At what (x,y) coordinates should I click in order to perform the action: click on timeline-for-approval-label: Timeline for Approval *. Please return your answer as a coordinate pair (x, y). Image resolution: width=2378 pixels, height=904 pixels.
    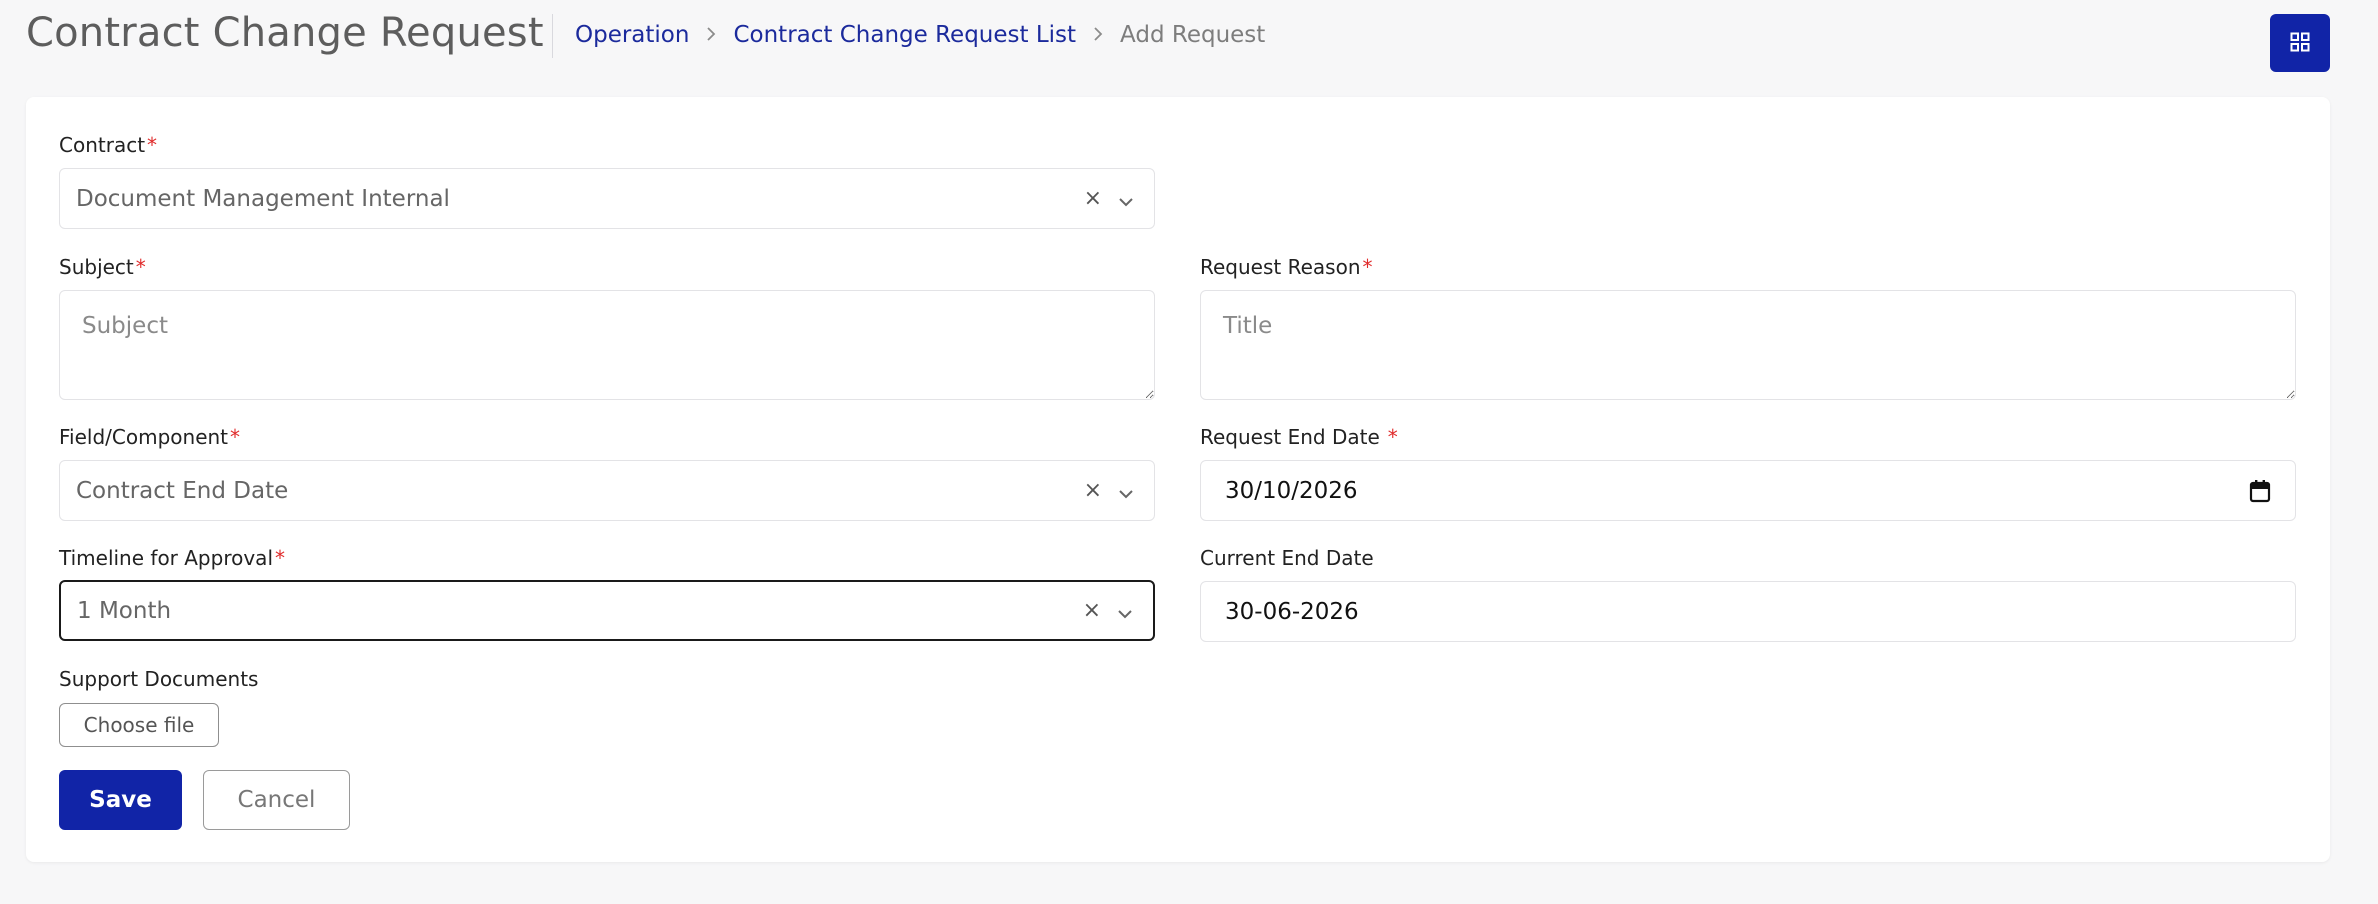
    Looking at the image, I should click on (172, 558).